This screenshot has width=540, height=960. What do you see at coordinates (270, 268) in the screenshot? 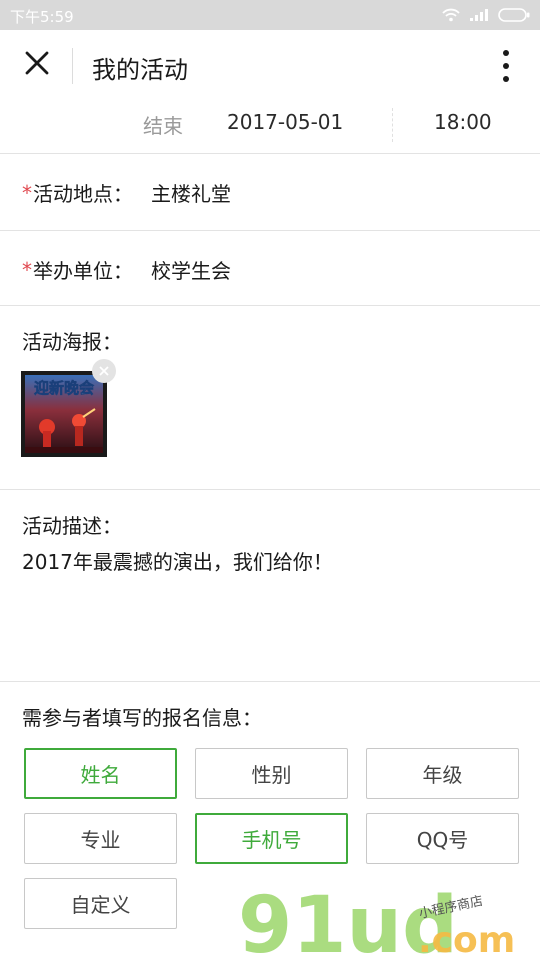
I see `organizer-row: * 举办单位： 校学生会` at bounding box center [270, 268].